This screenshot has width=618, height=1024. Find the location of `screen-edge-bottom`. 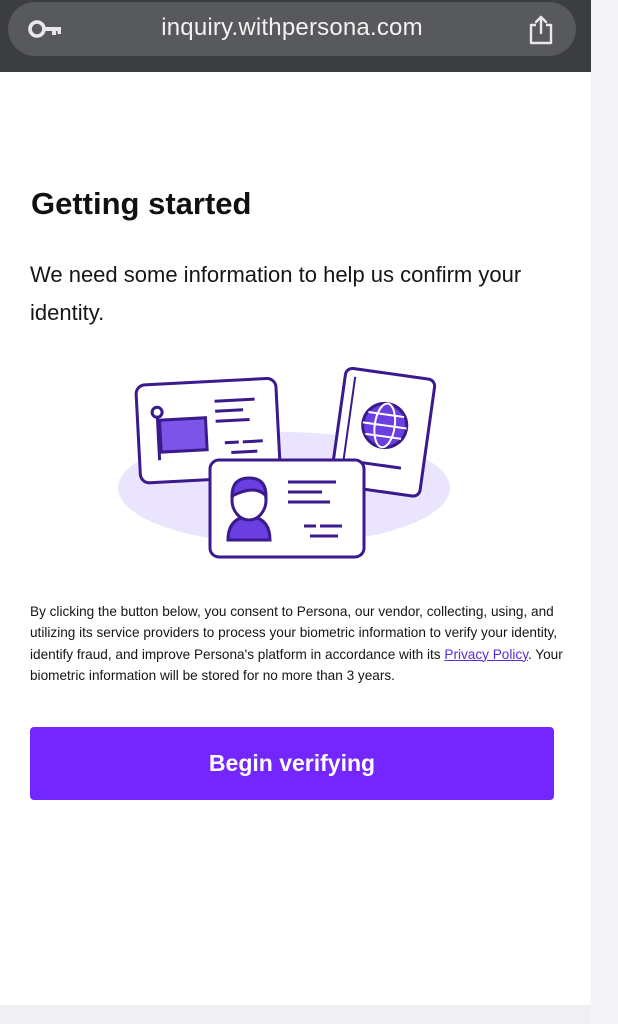

screen-edge-bottom is located at coordinates (295, 1014).